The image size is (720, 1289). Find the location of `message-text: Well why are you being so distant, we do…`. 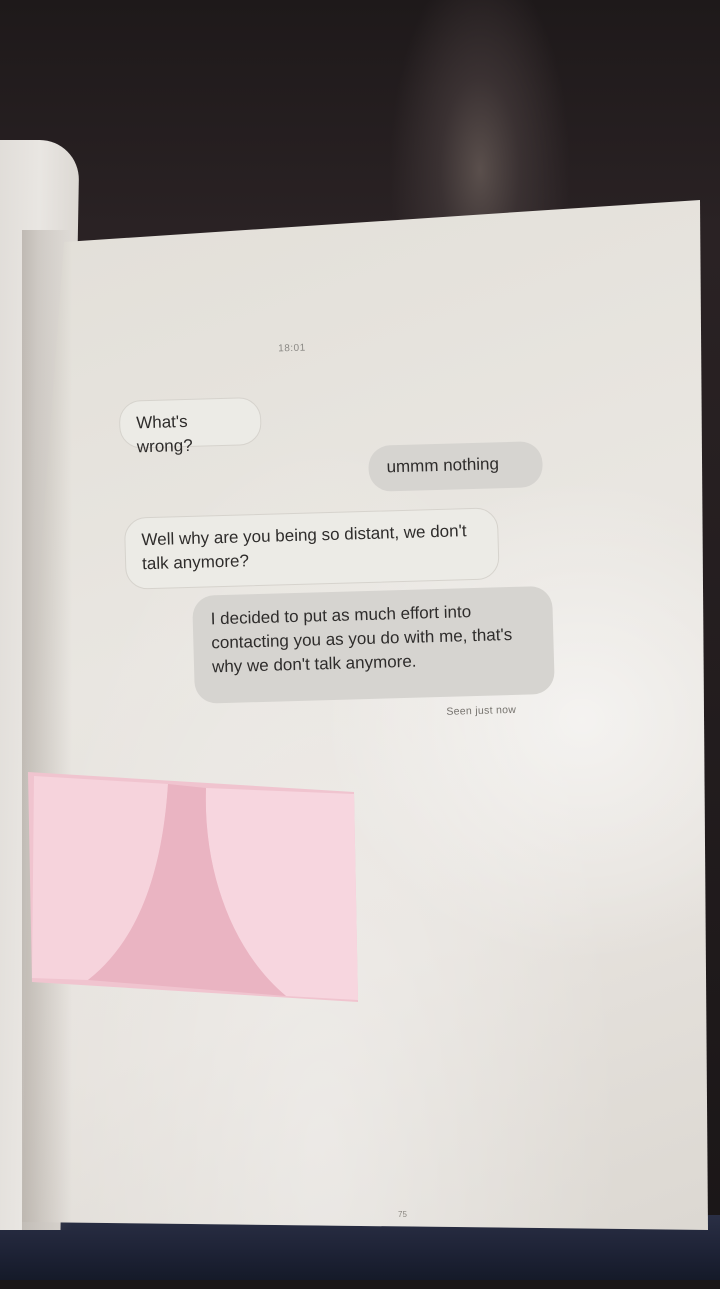

message-text: Well why are you being so distant, we do… is located at coordinates (304, 547).